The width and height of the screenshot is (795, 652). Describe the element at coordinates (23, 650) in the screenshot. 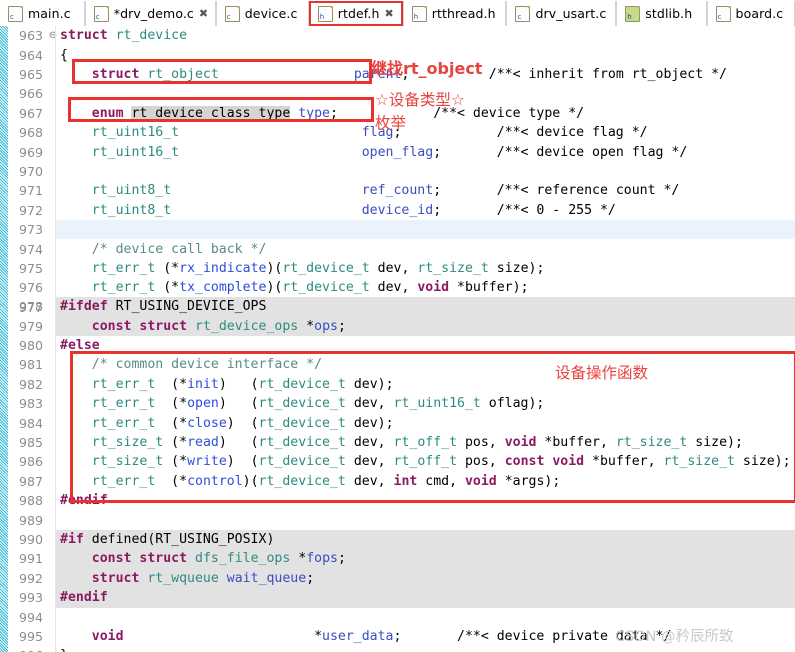

I see `line-number: 996` at that location.